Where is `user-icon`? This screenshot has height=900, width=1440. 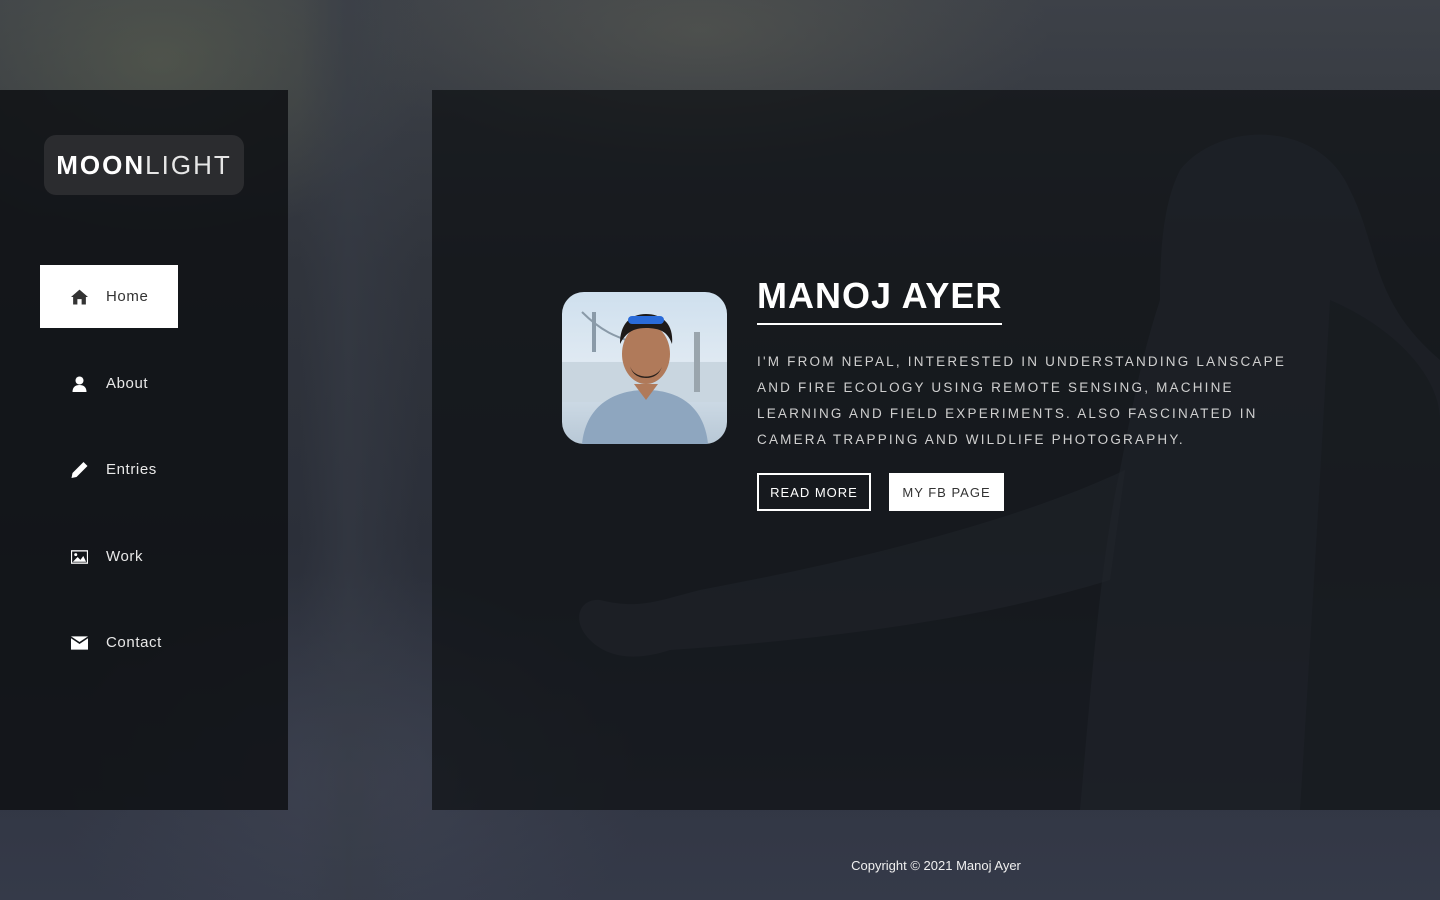 user-icon is located at coordinates (79, 384).